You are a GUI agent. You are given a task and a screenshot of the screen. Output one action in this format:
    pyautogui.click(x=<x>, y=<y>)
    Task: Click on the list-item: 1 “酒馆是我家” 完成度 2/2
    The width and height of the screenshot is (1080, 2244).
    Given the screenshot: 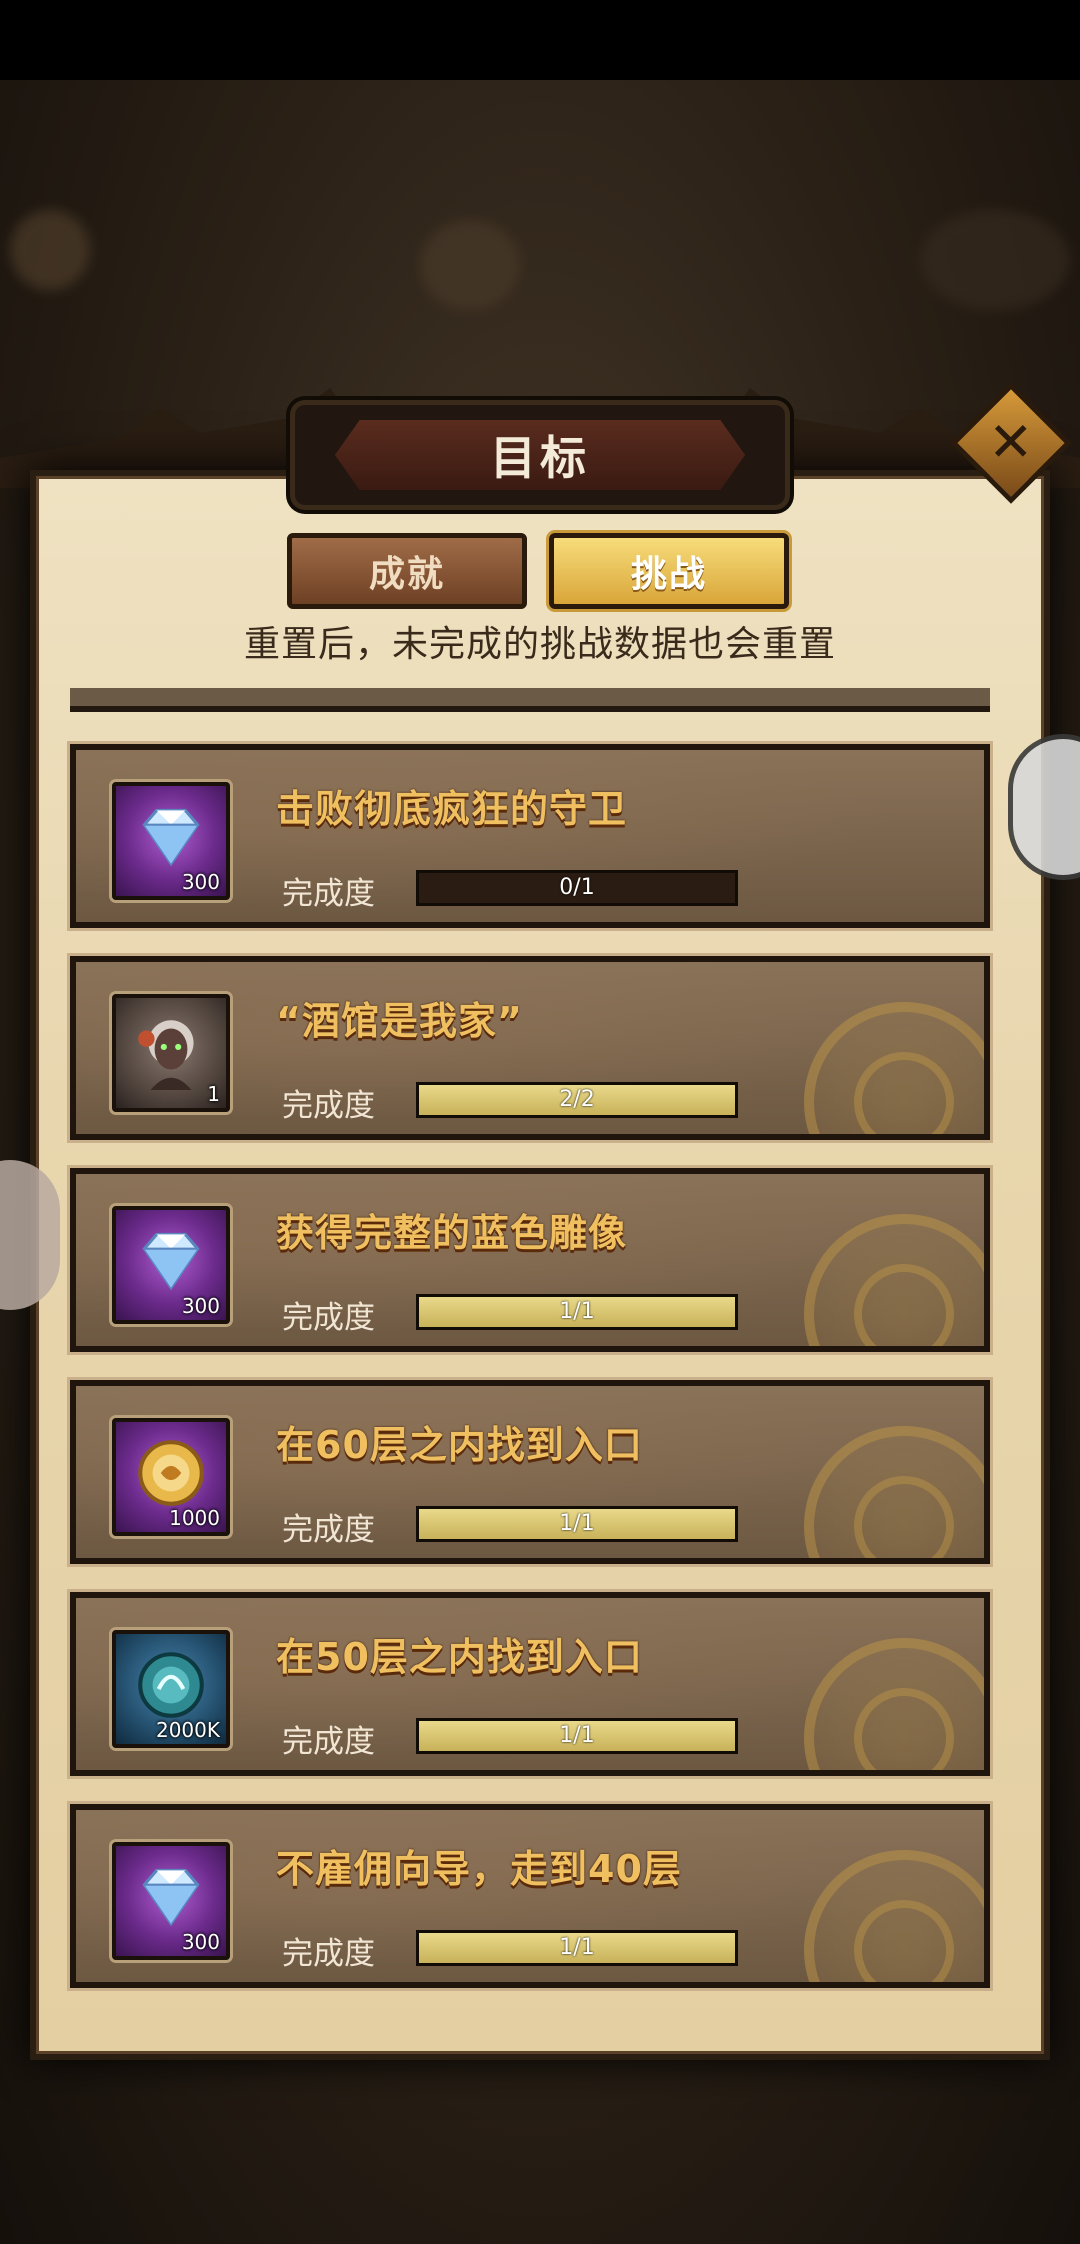 What is the action you would take?
    pyautogui.click(x=530, y=1048)
    